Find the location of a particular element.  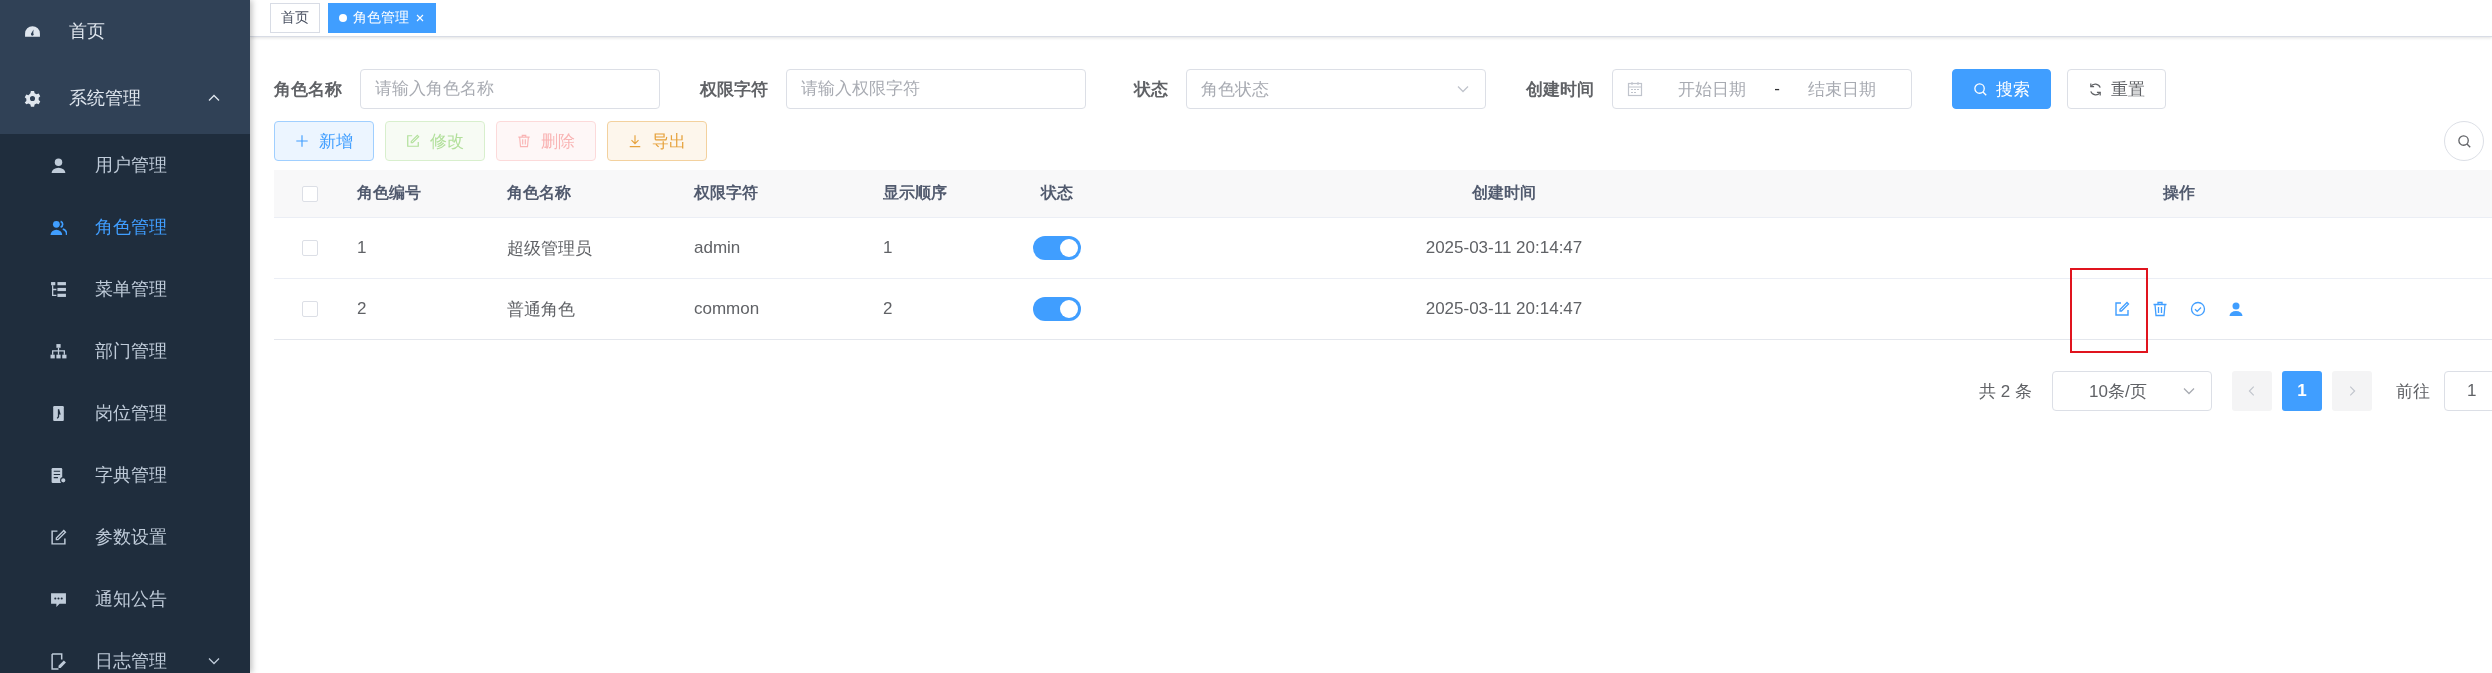

search-toggle-button is located at coordinates (2464, 141).